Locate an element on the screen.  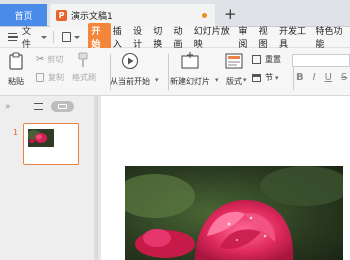
home-tab: 首页 is located at coordinates (23, 15).